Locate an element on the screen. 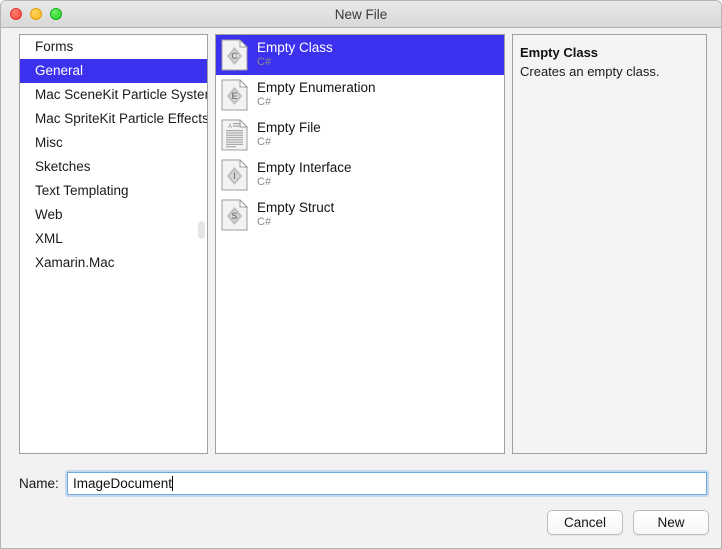 The height and width of the screenshot is (549, 722). category-item: General is located at coordinates (113, 71).